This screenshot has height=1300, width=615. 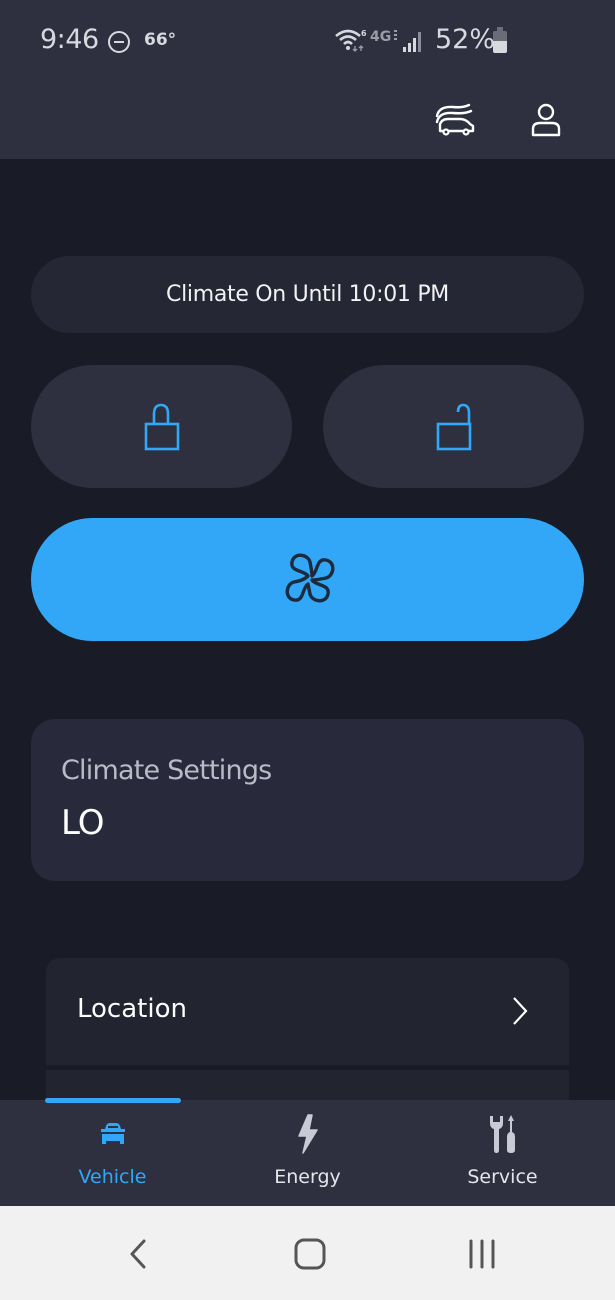 What do you see at coordinates (413, 43) in the screenshot?
I see `signal-bars-icon` at bounding box center [413, 43].